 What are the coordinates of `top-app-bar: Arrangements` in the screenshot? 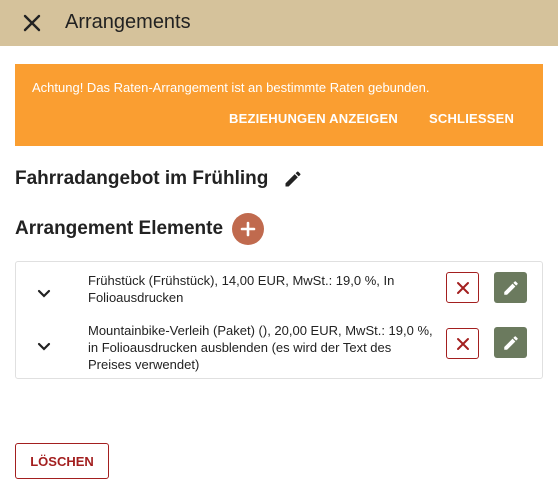 It's located at (279, 23).